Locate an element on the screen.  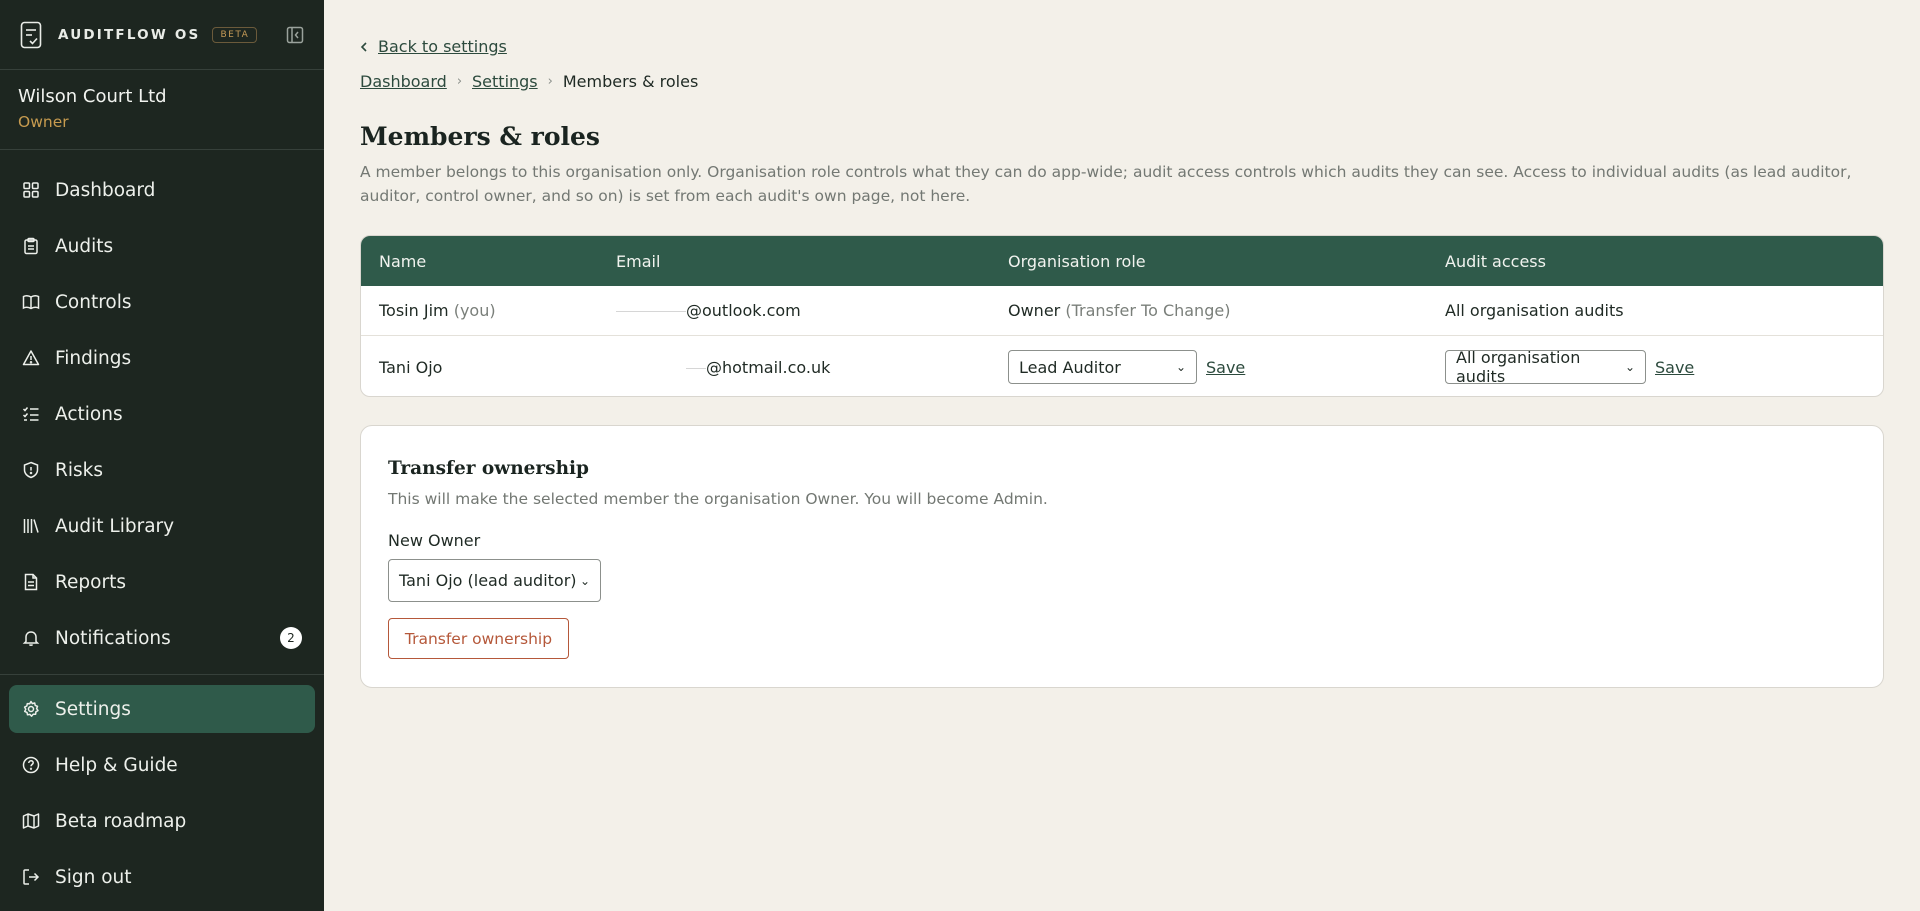
collapse-sidebar-button is located at coordinates (295, 35).